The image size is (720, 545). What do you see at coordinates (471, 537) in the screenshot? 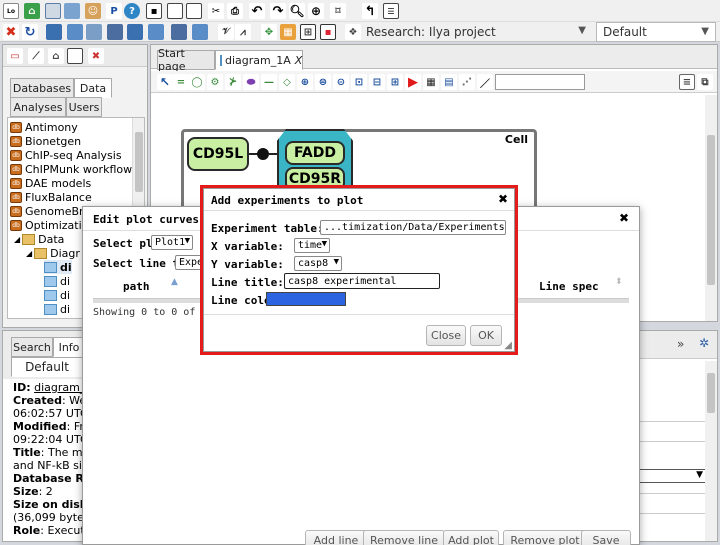
I see `add-plot-button: Add plot` at bounding box center [471, 537].